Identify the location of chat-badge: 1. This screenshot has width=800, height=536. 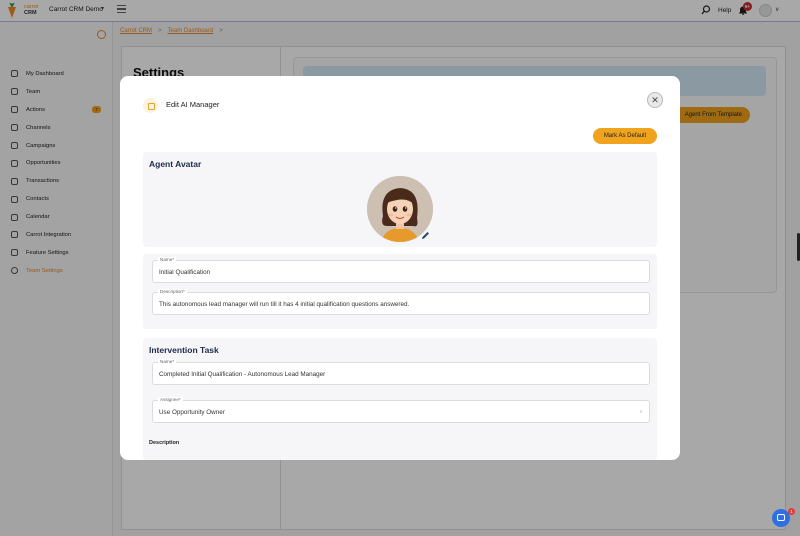
(791, 511).